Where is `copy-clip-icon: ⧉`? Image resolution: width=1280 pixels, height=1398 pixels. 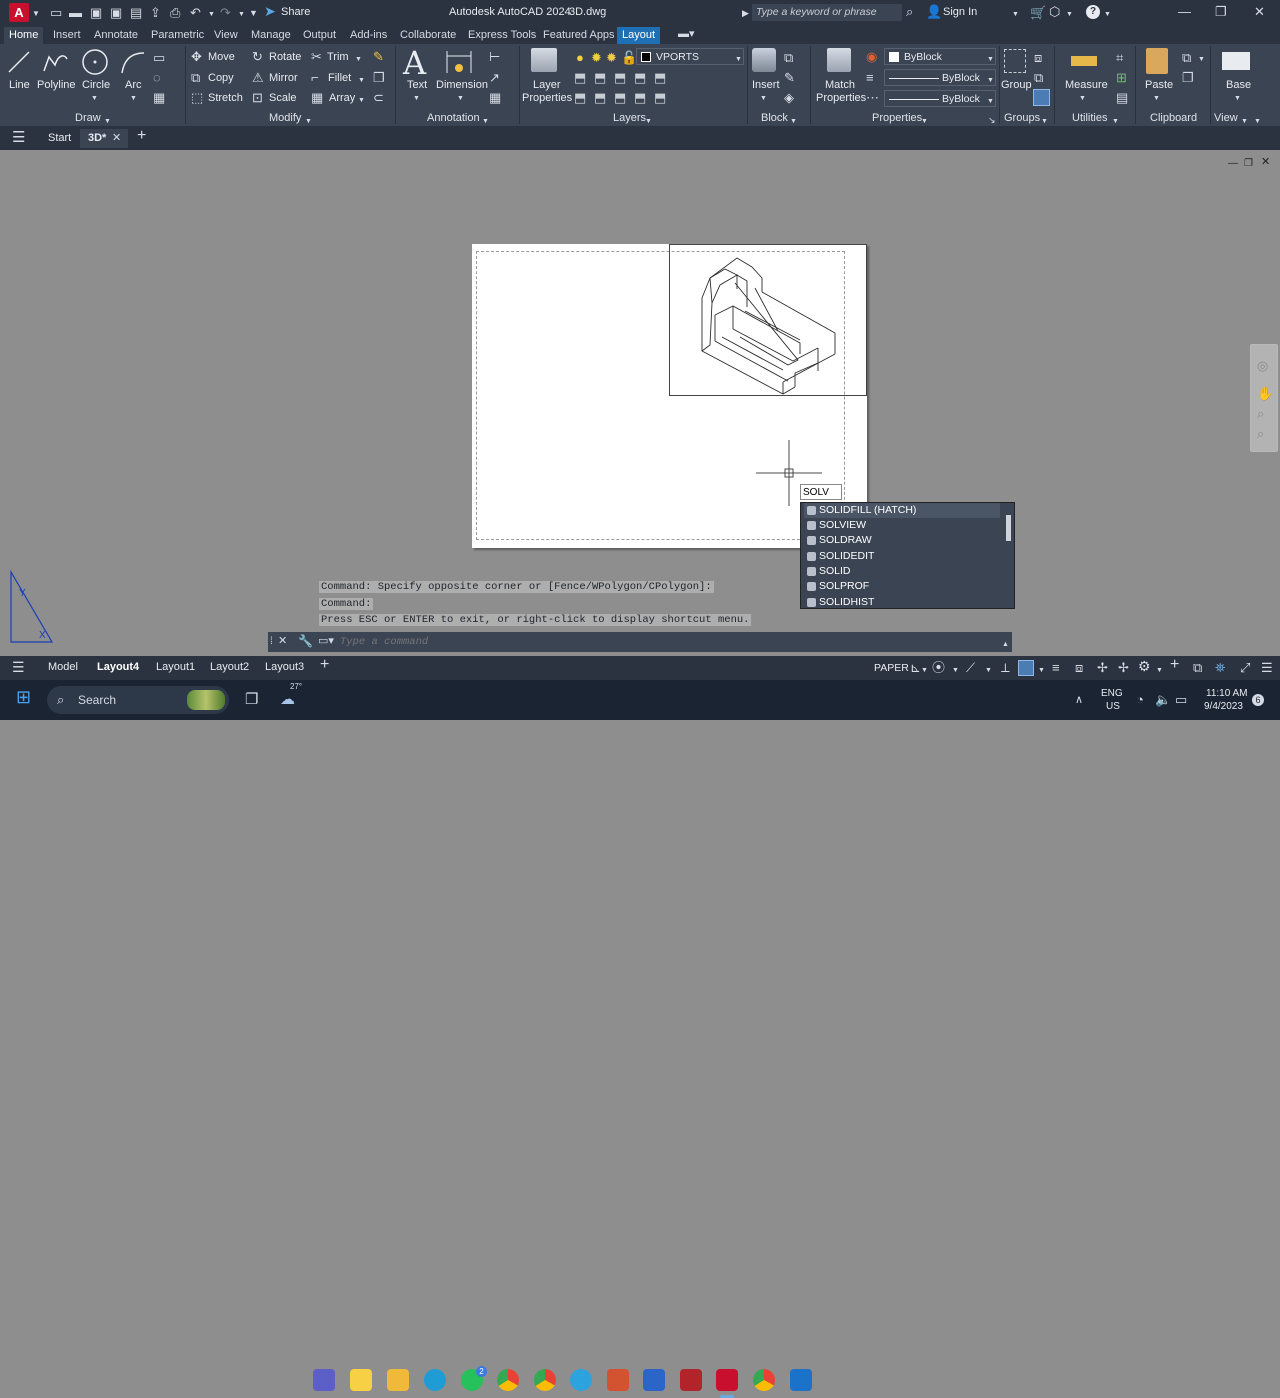
copy-clip-icon: ⧉ is located at coordinates (1186, 57).